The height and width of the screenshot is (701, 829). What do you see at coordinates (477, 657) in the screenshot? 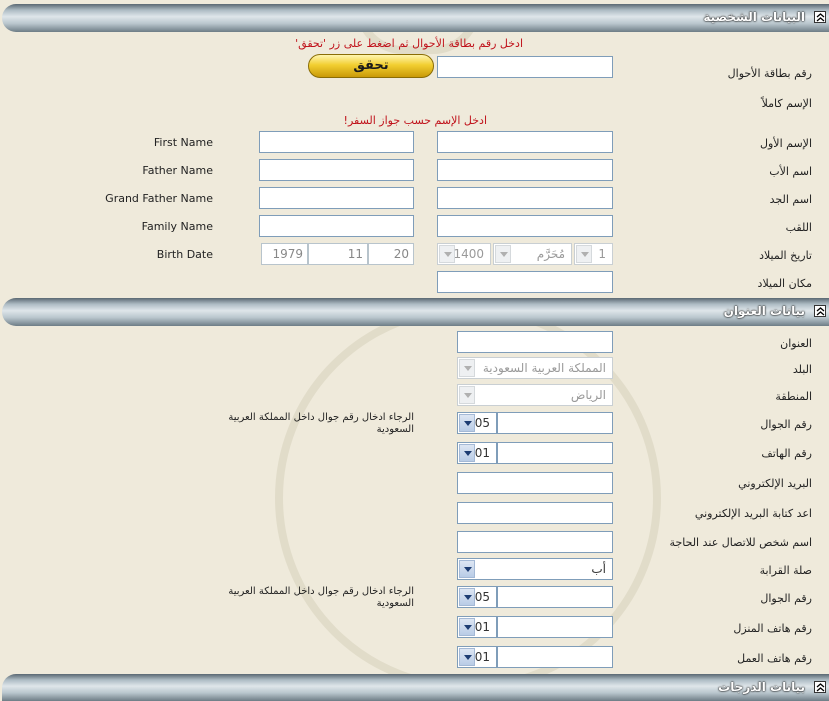
I see `work-phone-prefix-select: 01` at bounding box center [477, 657].